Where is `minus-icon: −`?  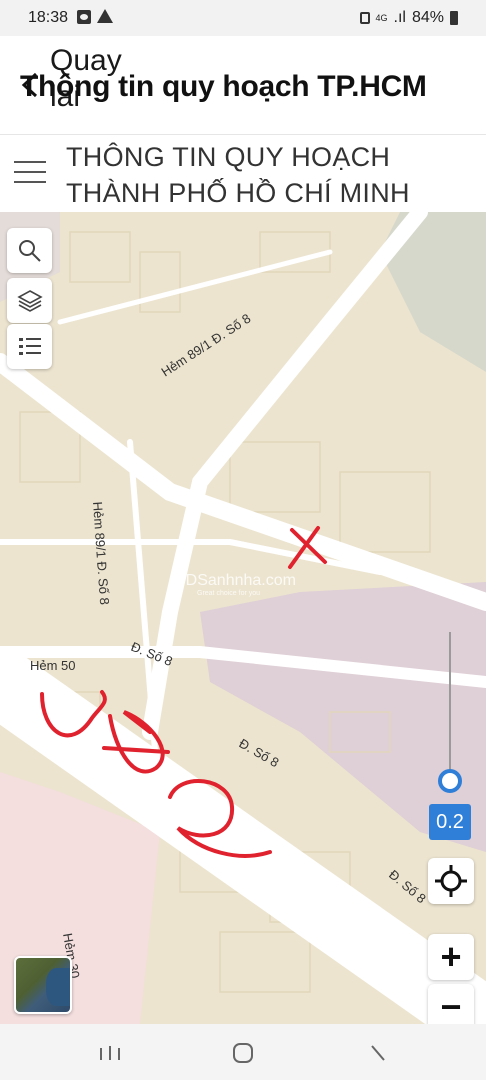
minus-icon: − is located at coordinates (451, 1005).